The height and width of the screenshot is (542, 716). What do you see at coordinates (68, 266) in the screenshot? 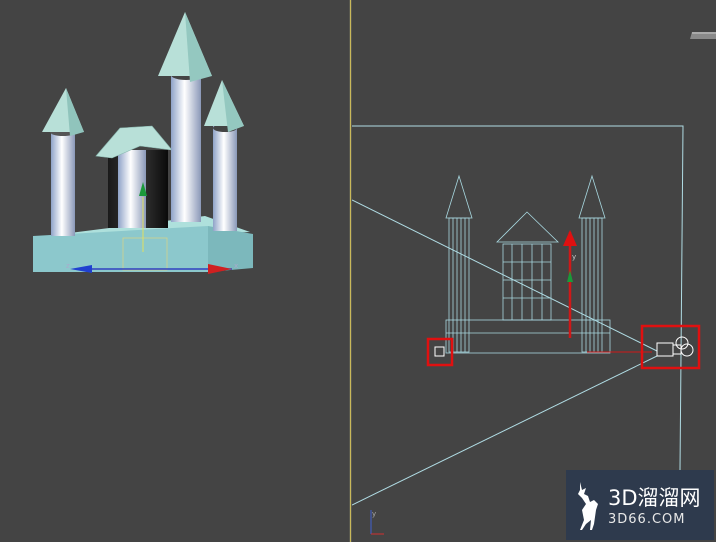
I see `gizmo-z-label: z` at bounding box center [68, 266].